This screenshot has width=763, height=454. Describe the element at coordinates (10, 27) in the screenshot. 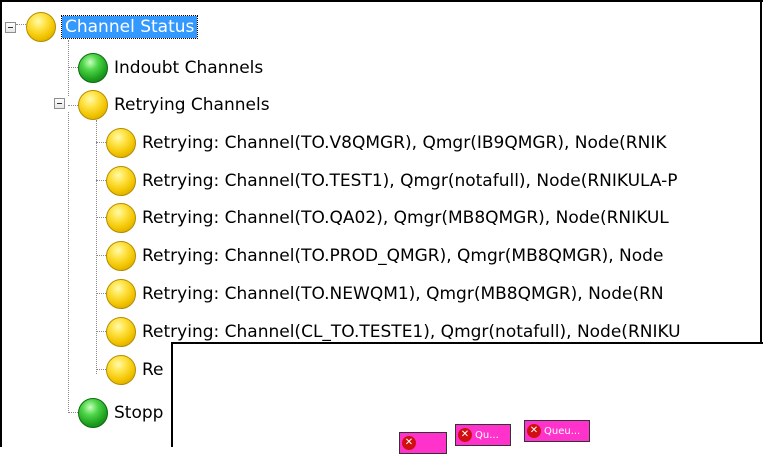

I see `collapse-root-toggle` at that location.